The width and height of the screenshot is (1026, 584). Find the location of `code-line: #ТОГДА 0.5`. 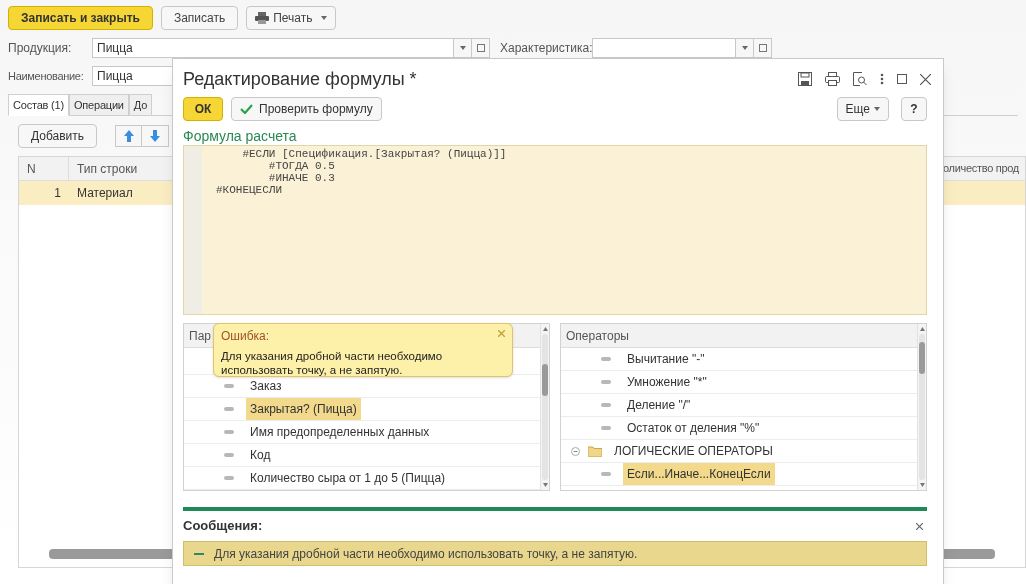

code-line: #ТОГДА 0.5 is located at coordinates (301, 166).